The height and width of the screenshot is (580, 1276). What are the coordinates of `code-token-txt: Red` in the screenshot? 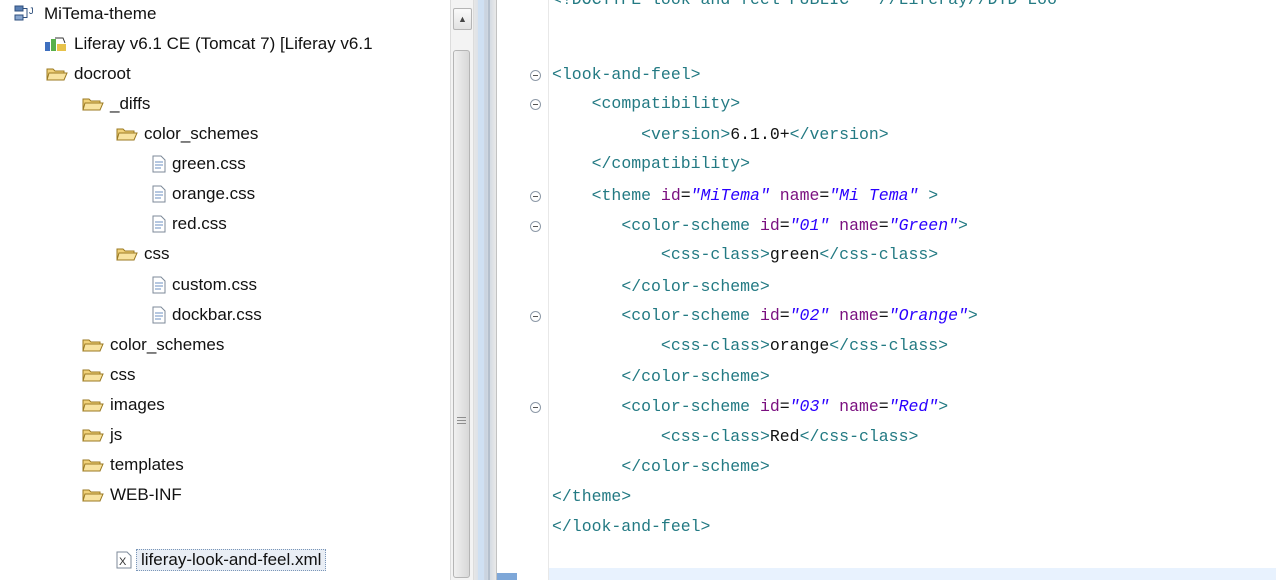 It's located at (784, 436).